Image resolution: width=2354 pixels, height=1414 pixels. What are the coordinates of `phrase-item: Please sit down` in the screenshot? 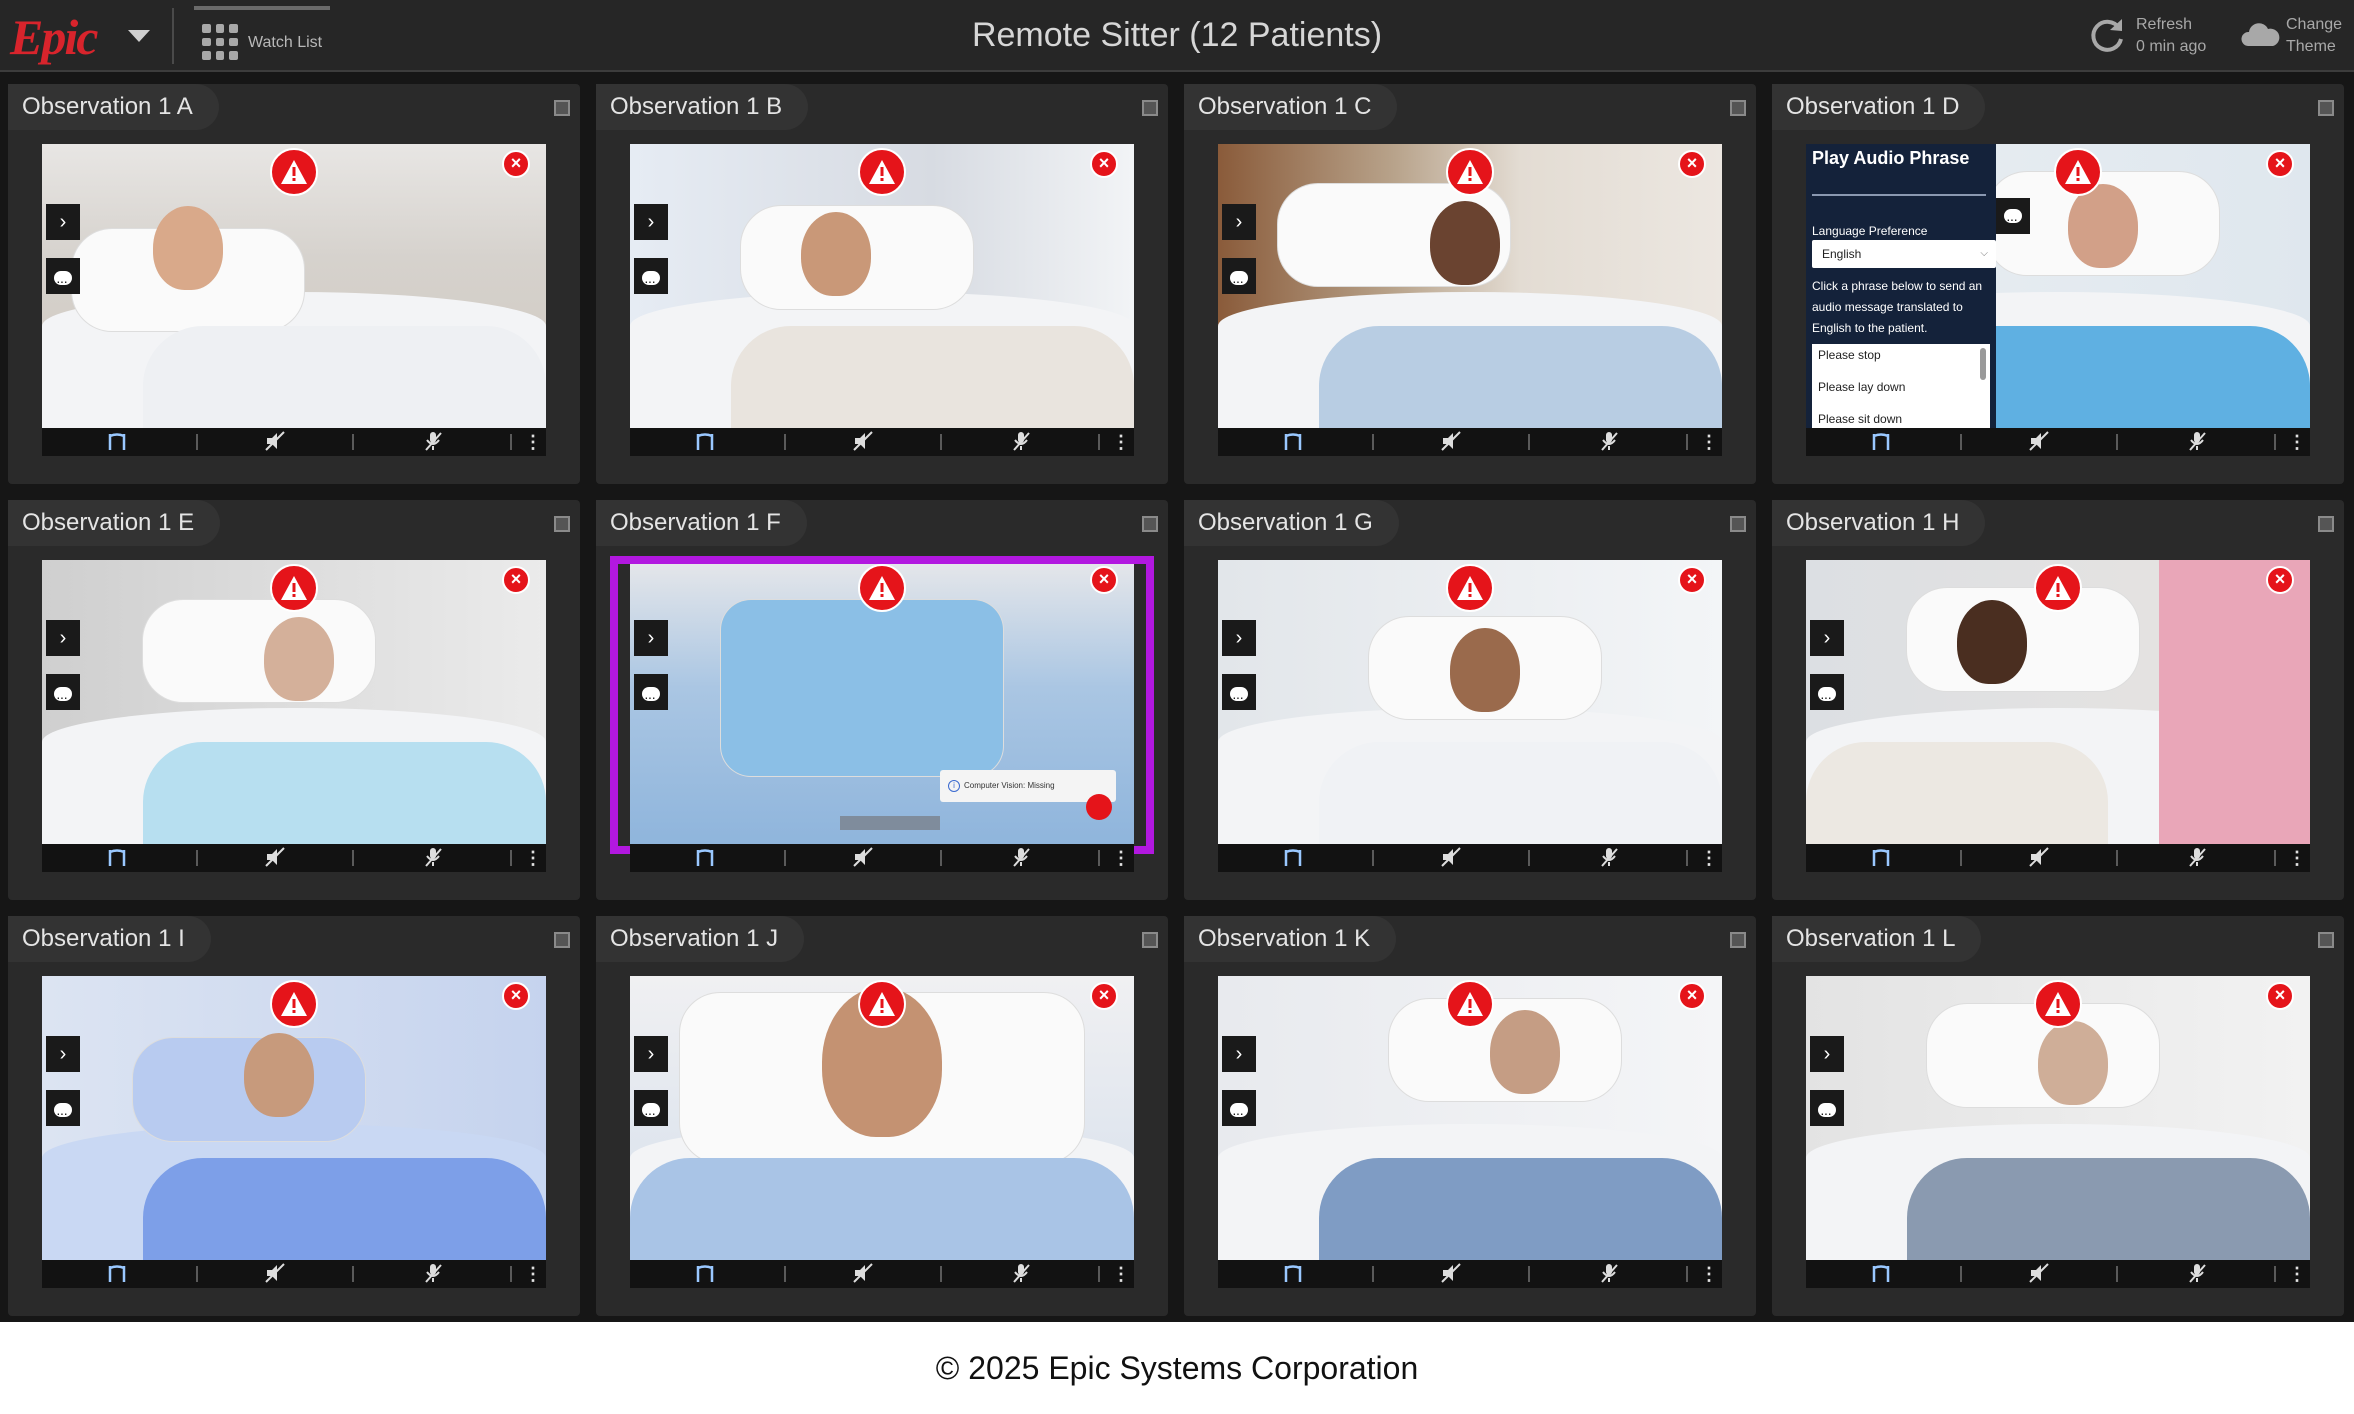 It's located at (1901, 418).